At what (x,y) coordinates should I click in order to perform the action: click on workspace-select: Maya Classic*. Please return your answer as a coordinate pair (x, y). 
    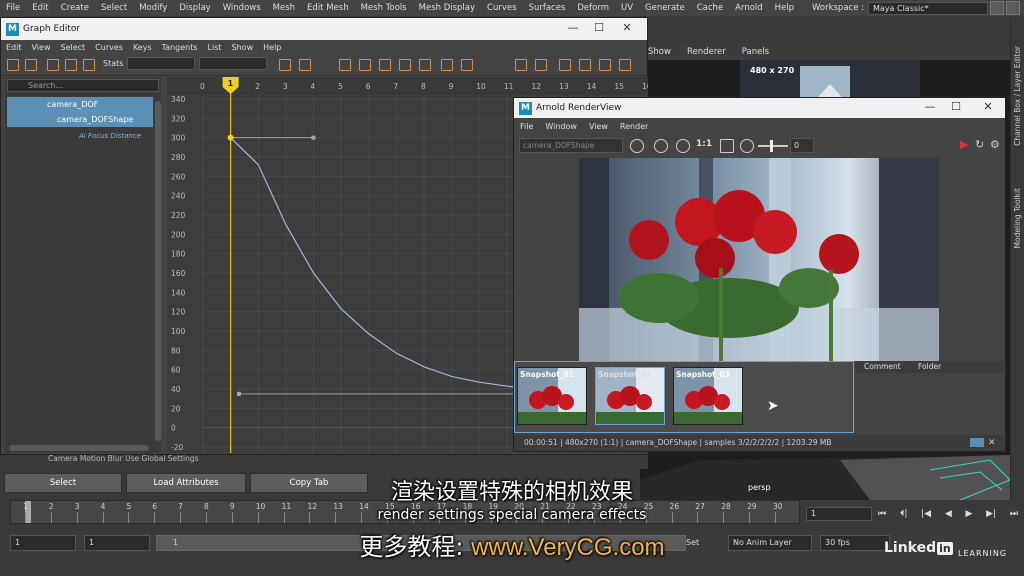
    Looking at the image, I should click on (928, 8).